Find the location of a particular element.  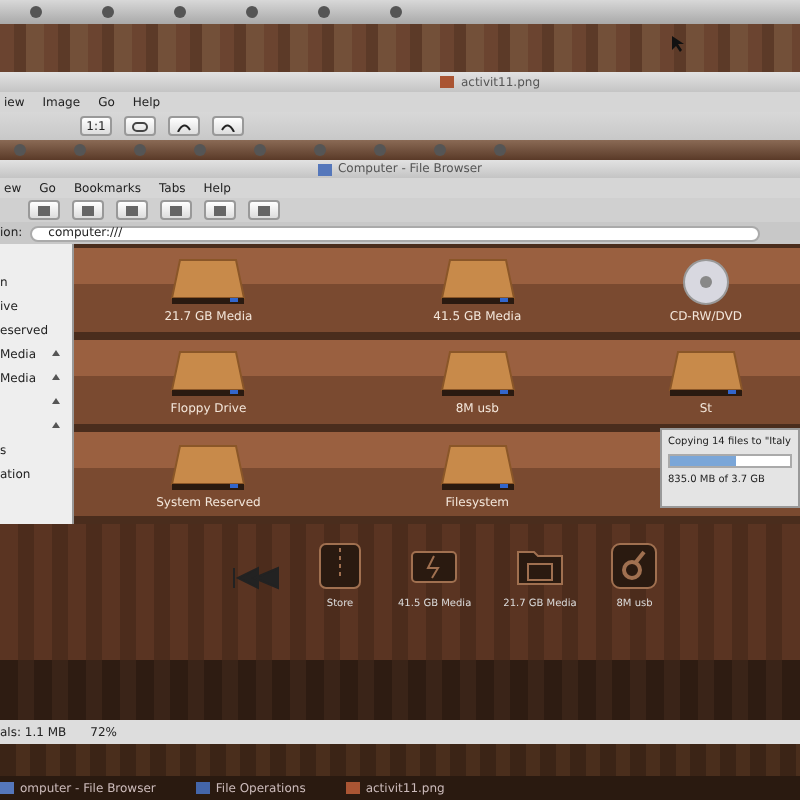

pointer-icon is located at coordinates (678, 44).